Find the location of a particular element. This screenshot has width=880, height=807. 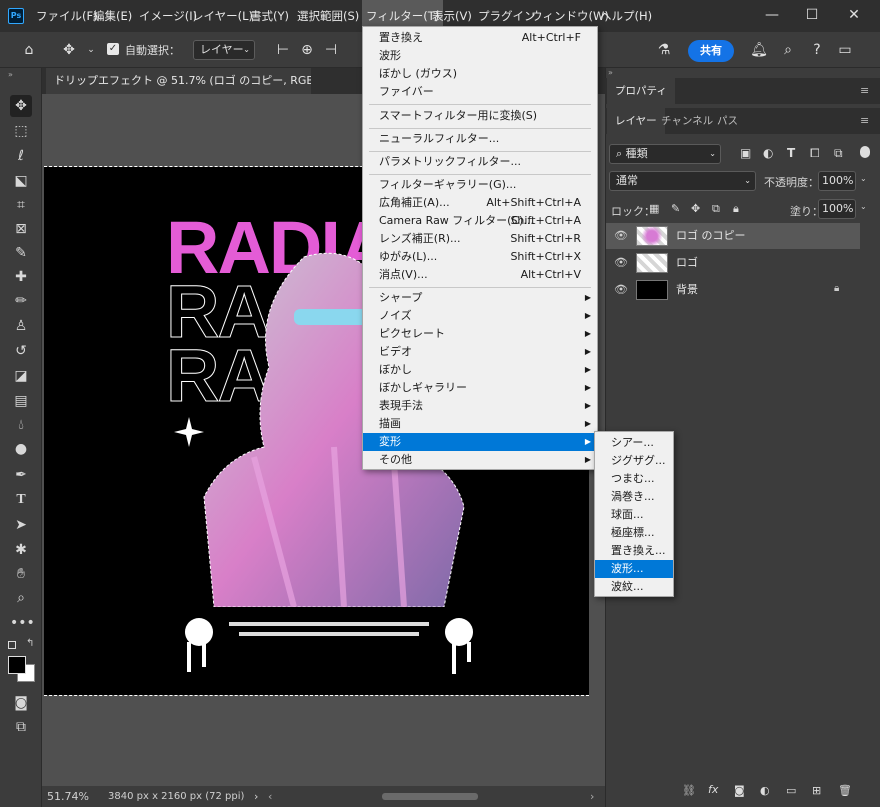

object-select-tool-icon: ⬕ is located at coordinates (21, 181).